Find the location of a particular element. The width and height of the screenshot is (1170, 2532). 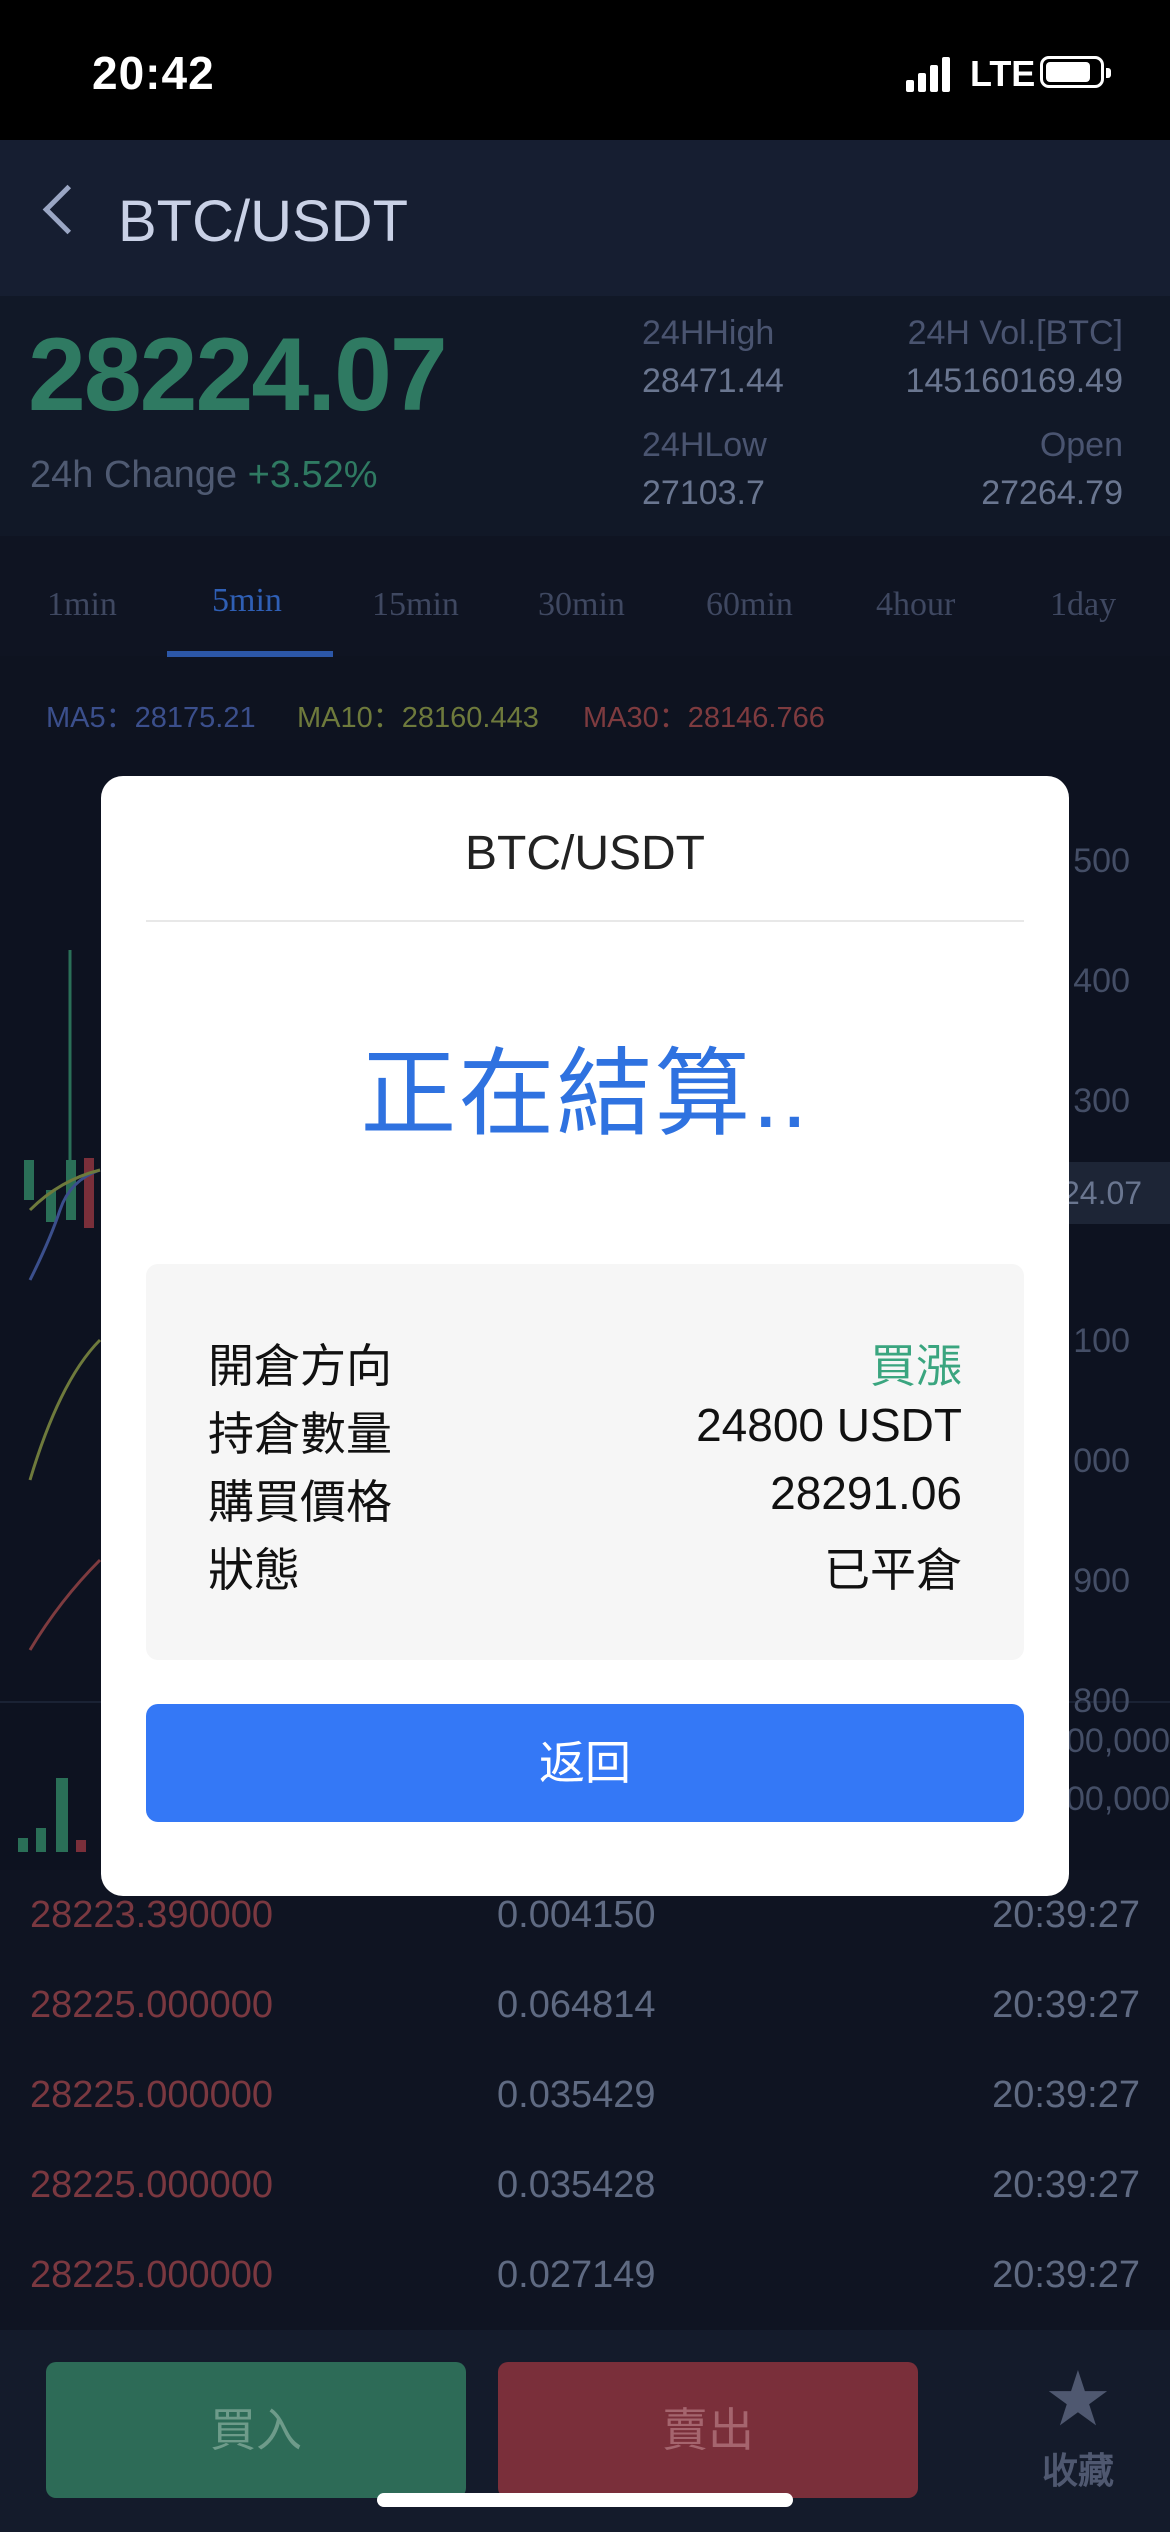

home-indicator is located at coordinates (585, 2500).